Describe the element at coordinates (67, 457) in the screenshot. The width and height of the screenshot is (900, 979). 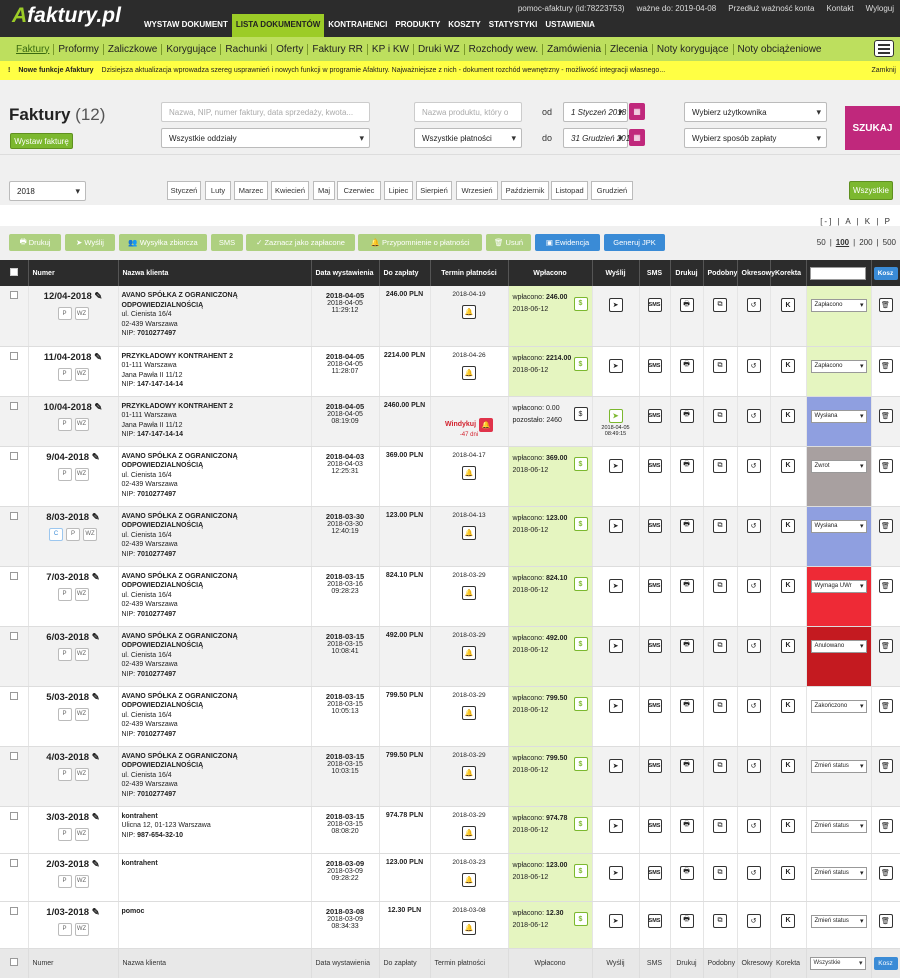
I see `invoice-number: 9/04-2018` at that location.